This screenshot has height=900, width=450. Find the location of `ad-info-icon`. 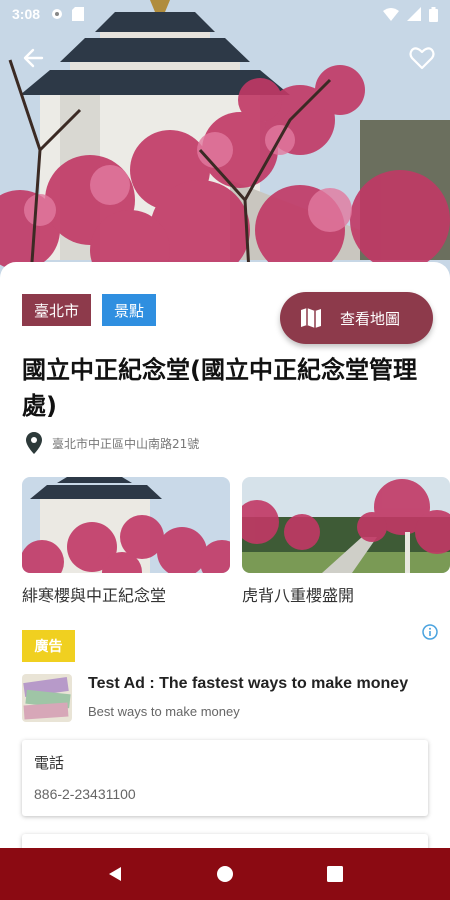

ad-info-icon is located at coordinates (430, 632).